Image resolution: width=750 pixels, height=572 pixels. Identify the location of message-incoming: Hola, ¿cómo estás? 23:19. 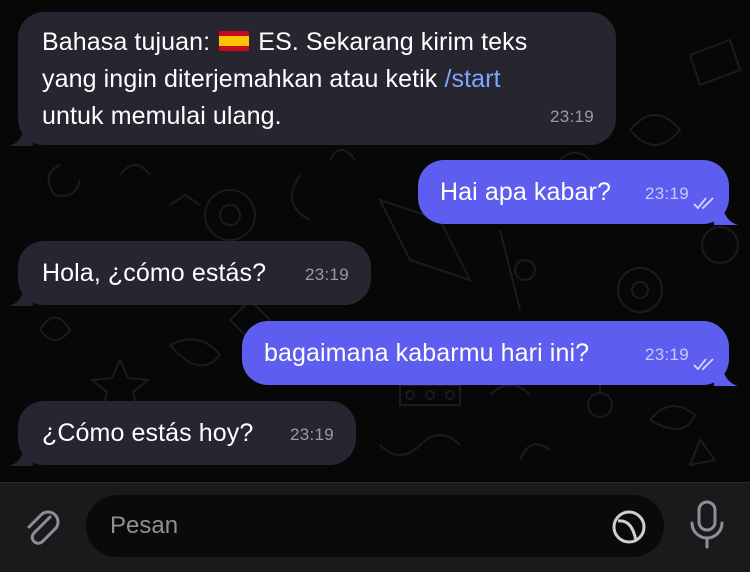
(190, 273).